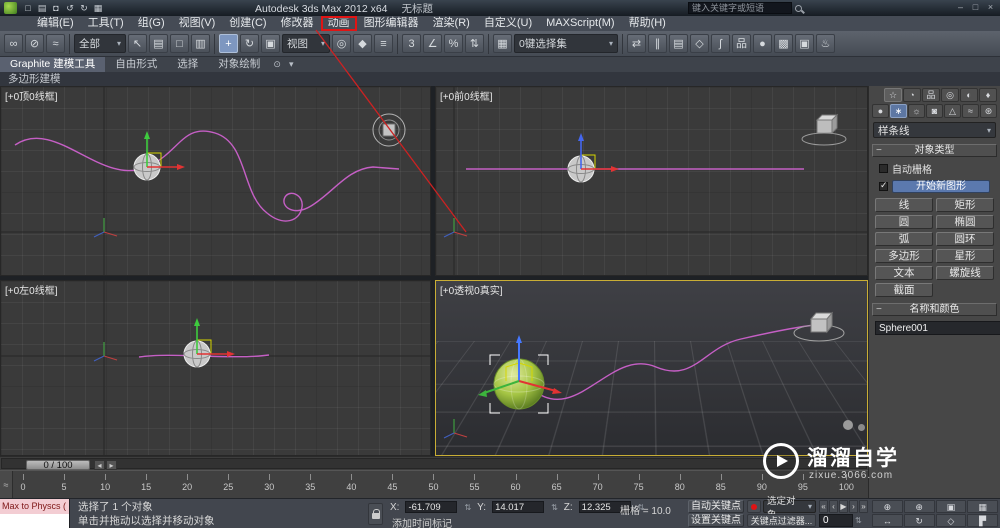 This screenshot has height=528, width=1000. What do you see at coordinates (833, 506) in the screenshot?
I see `previous-frame-icon: ‹` at bounding box center [833, 506].